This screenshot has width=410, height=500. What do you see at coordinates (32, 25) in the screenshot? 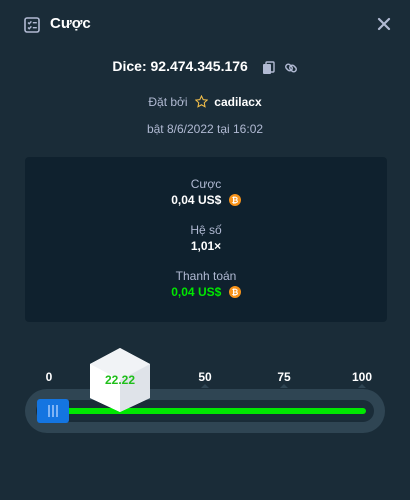
I see `bet-slip-icon` at bounding box center [32, 25].